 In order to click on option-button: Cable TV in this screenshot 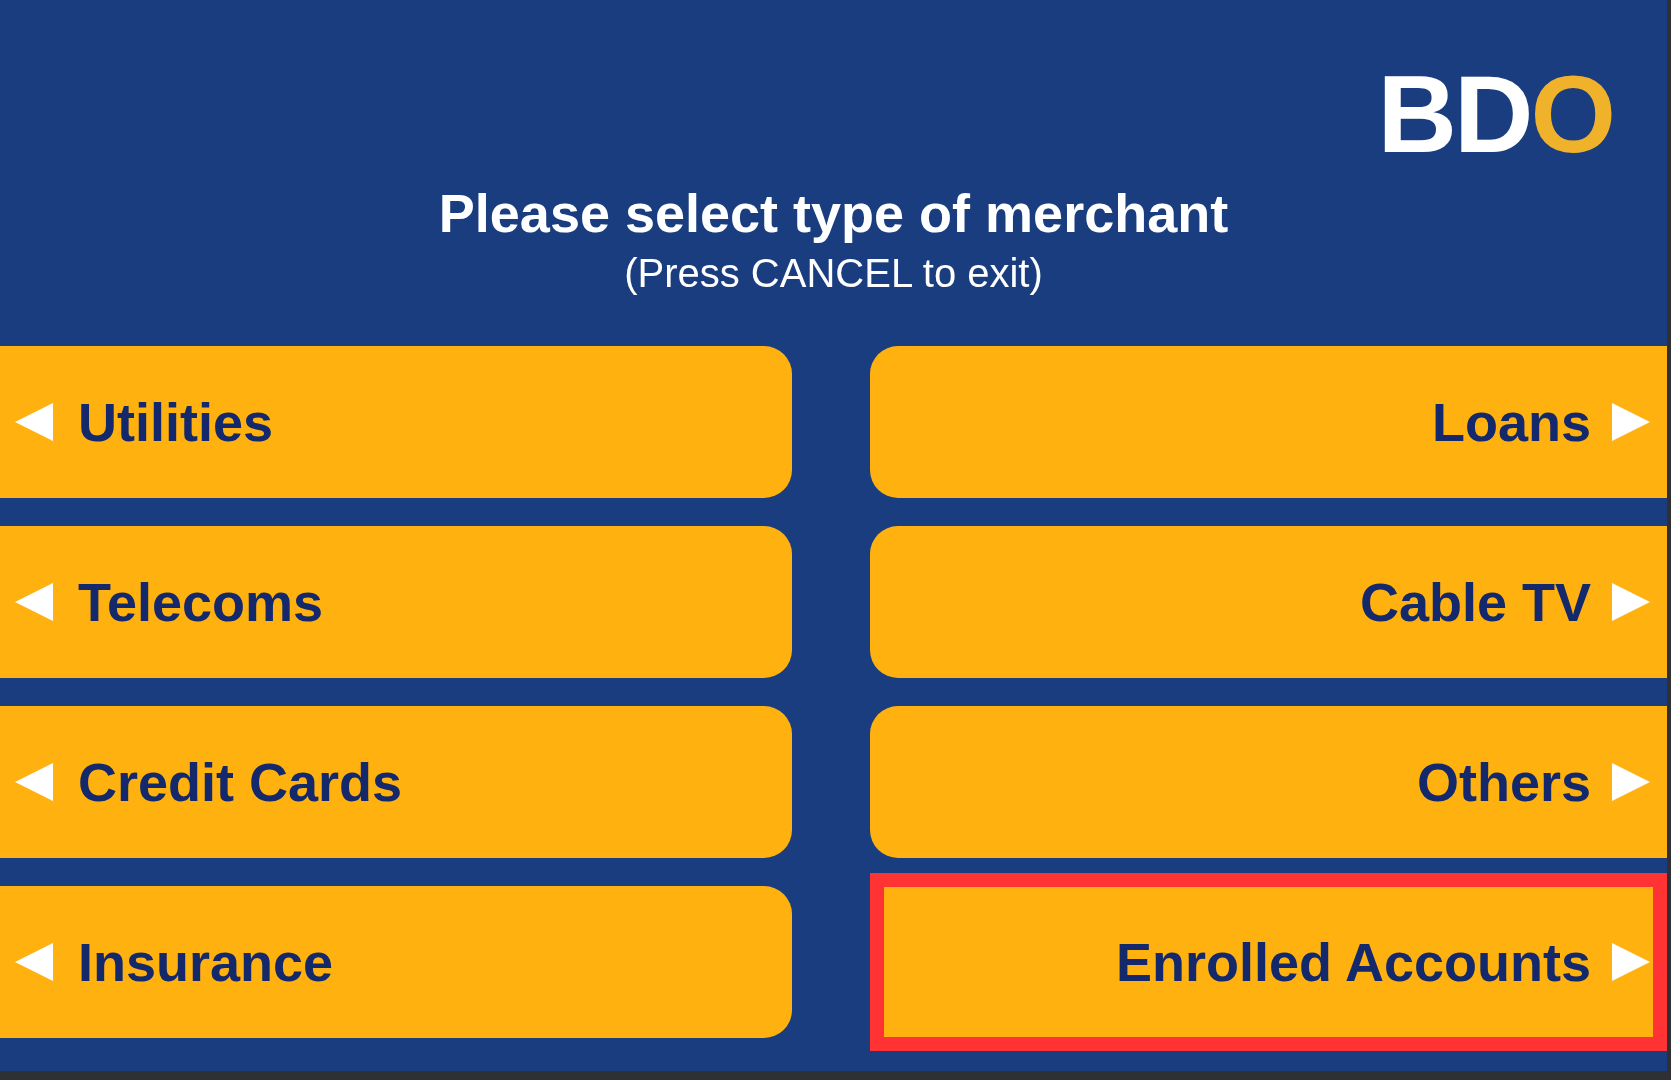, I will do `click(1268, 602)`.